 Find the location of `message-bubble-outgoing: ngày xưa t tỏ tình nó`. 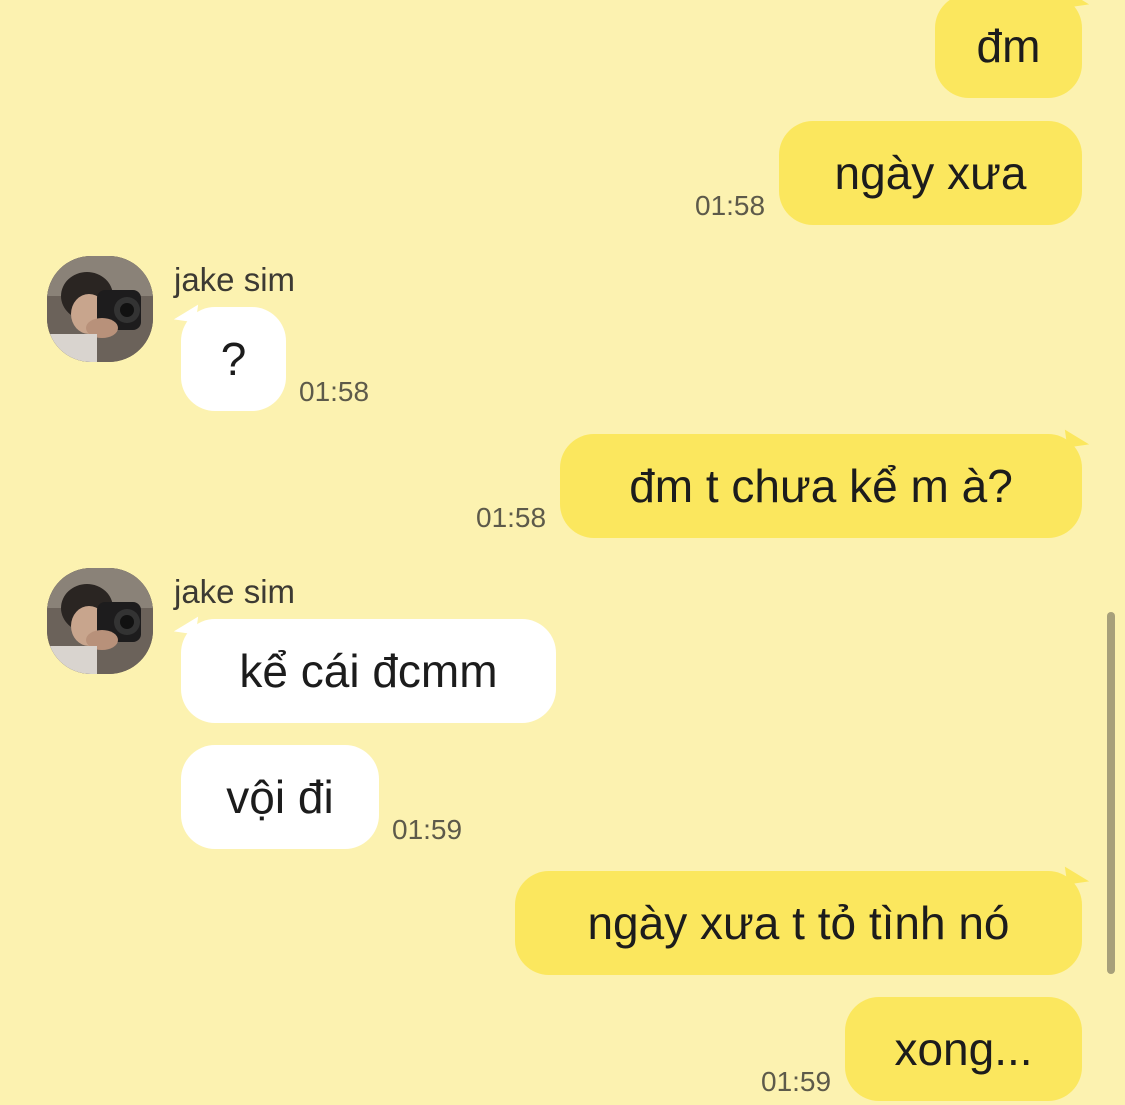

message-bubble-outgoing: ngày xưa t tỏ tình nó is located at coordinates (802, 919).